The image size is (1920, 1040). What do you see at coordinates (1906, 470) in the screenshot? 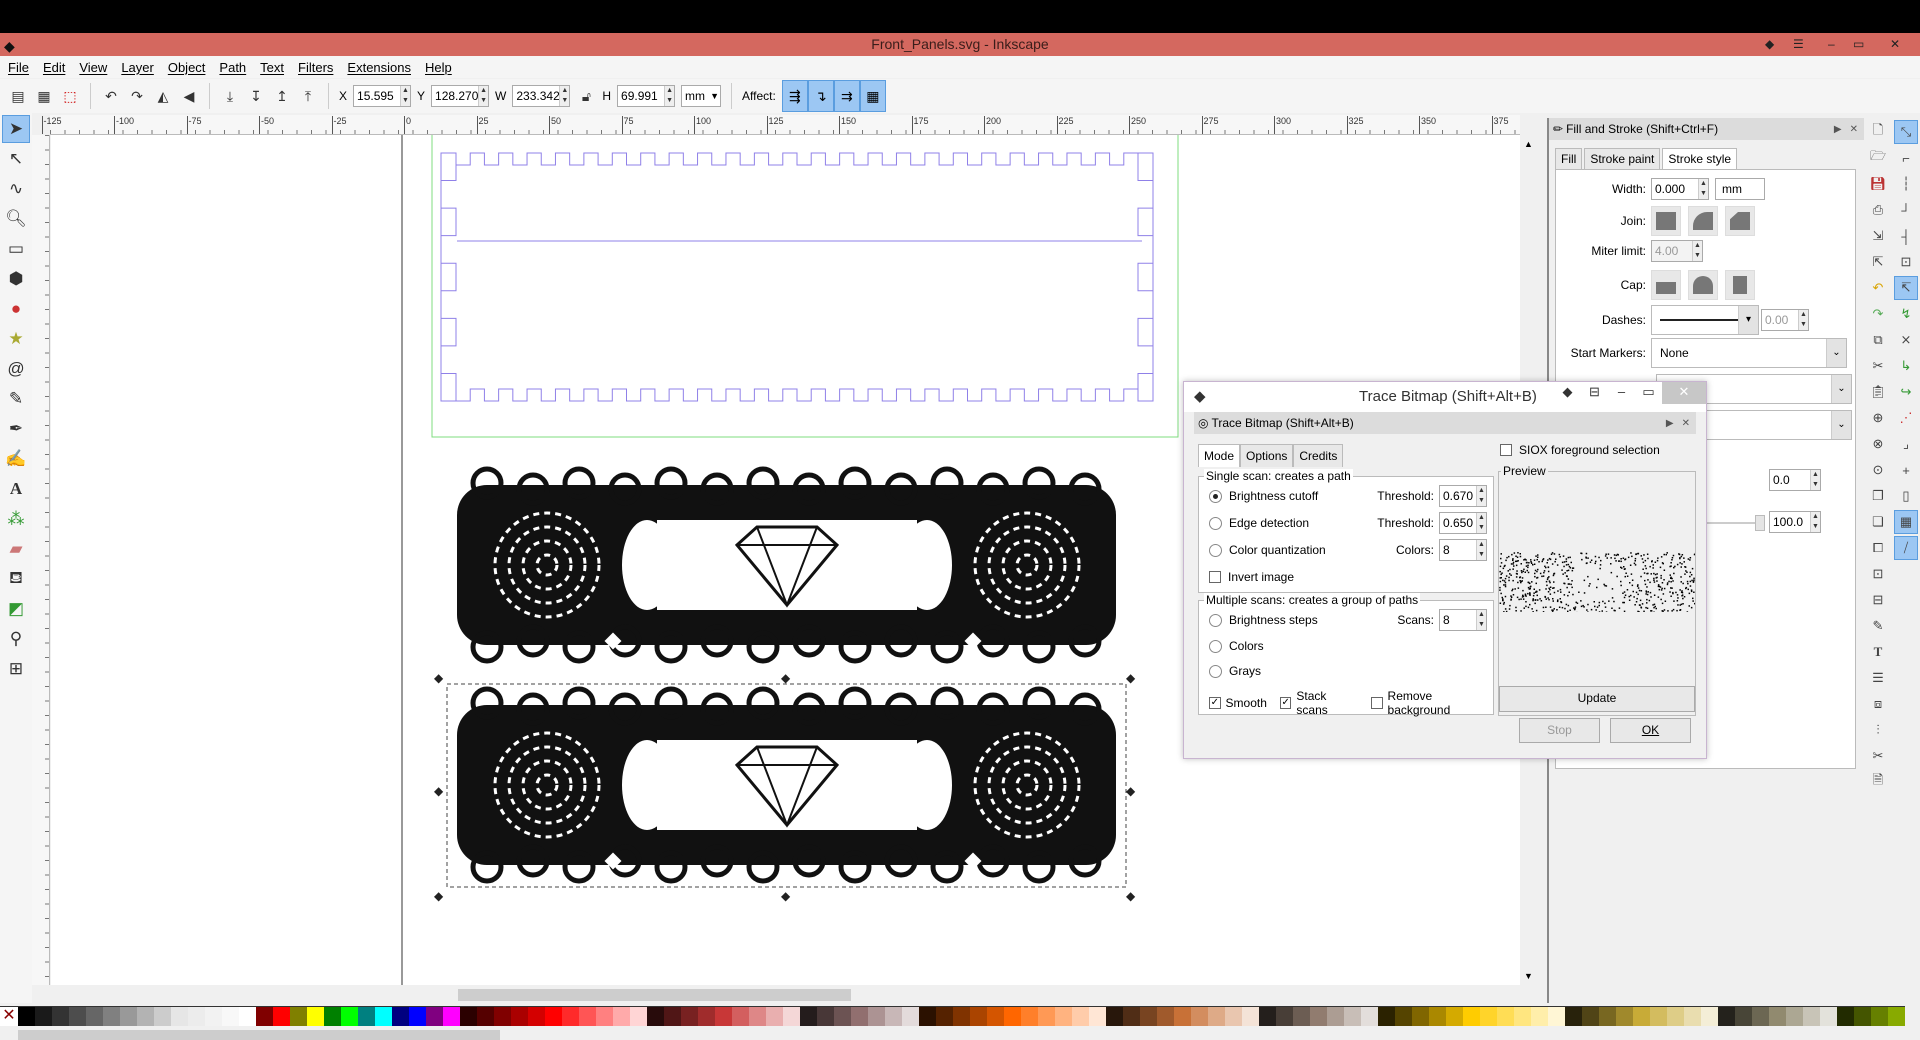
I see `snap-rotation-center-icon: +` at bounding box center [1906, 470].